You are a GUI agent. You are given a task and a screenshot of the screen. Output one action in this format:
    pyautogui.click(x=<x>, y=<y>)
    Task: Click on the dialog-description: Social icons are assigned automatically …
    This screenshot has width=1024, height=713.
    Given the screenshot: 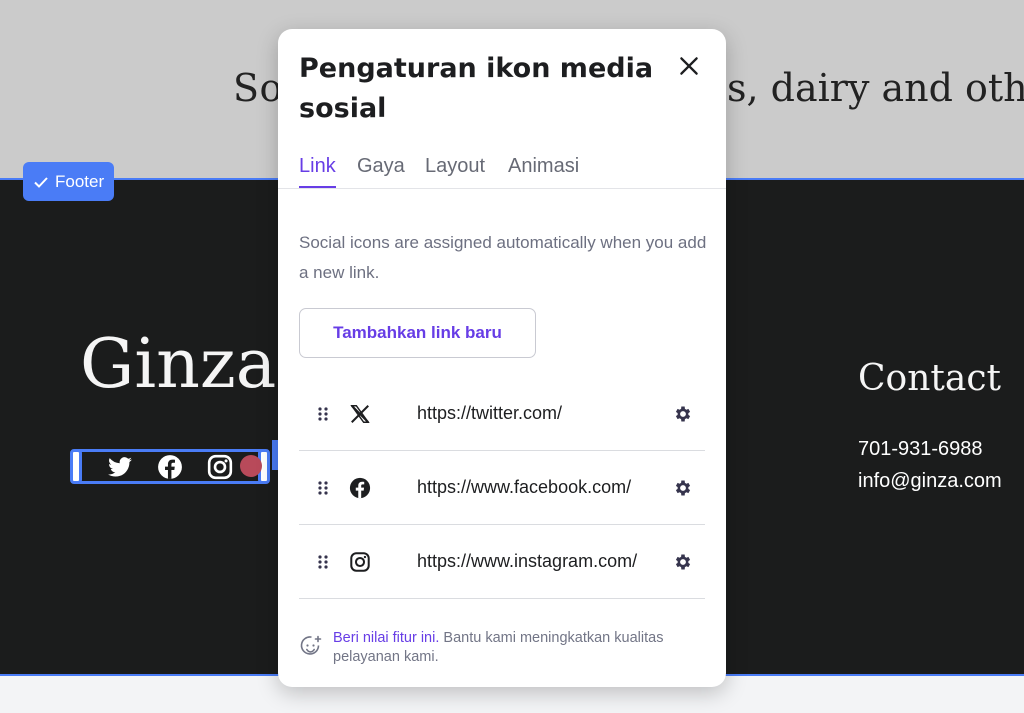 What is the action you would take?
    pyautogui.click(x=503, y=257)
    